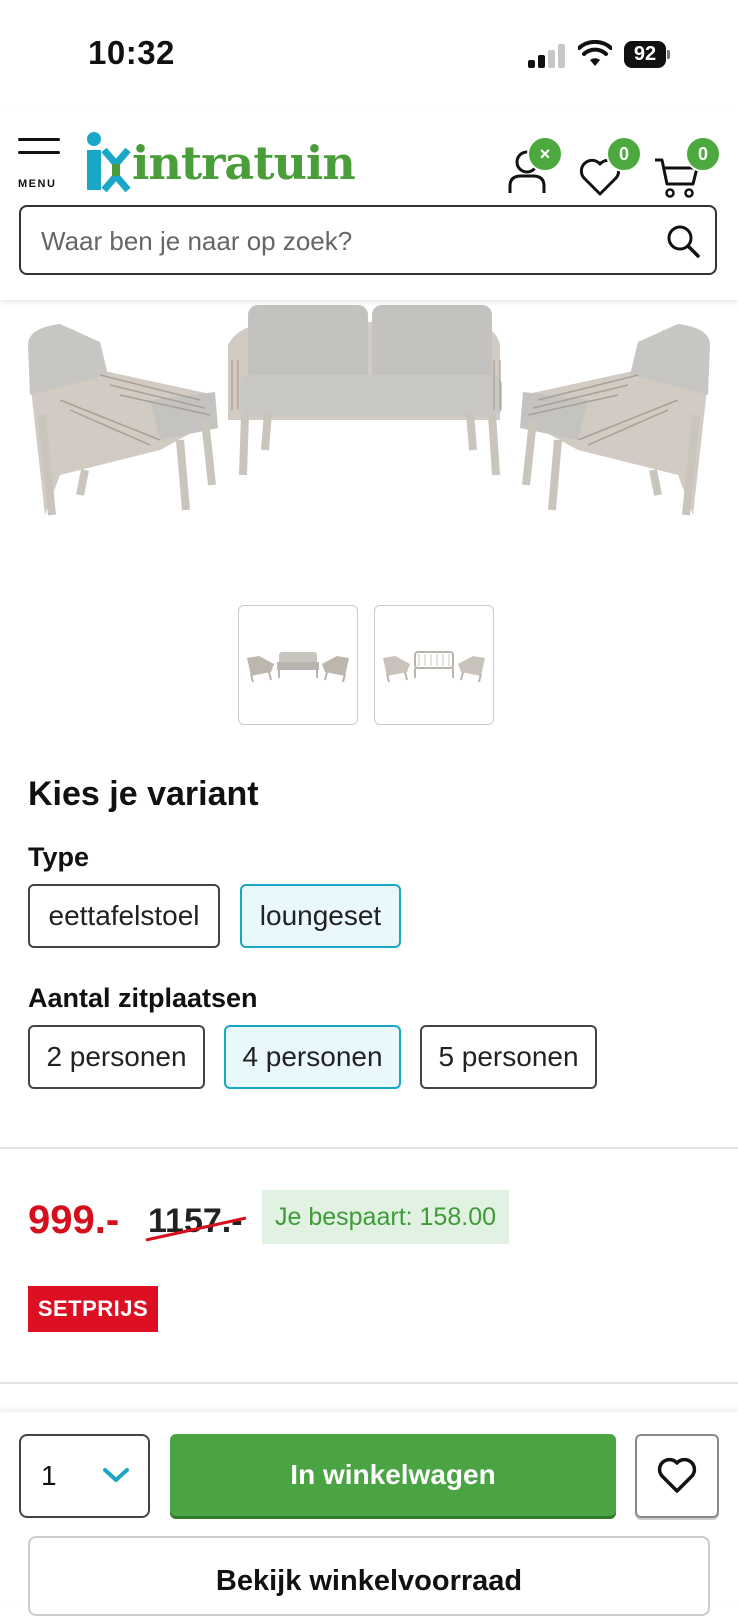 The height and width of the screenshot is (1624, 738). I want to click on battery-icon: 92, so click(647, 55).